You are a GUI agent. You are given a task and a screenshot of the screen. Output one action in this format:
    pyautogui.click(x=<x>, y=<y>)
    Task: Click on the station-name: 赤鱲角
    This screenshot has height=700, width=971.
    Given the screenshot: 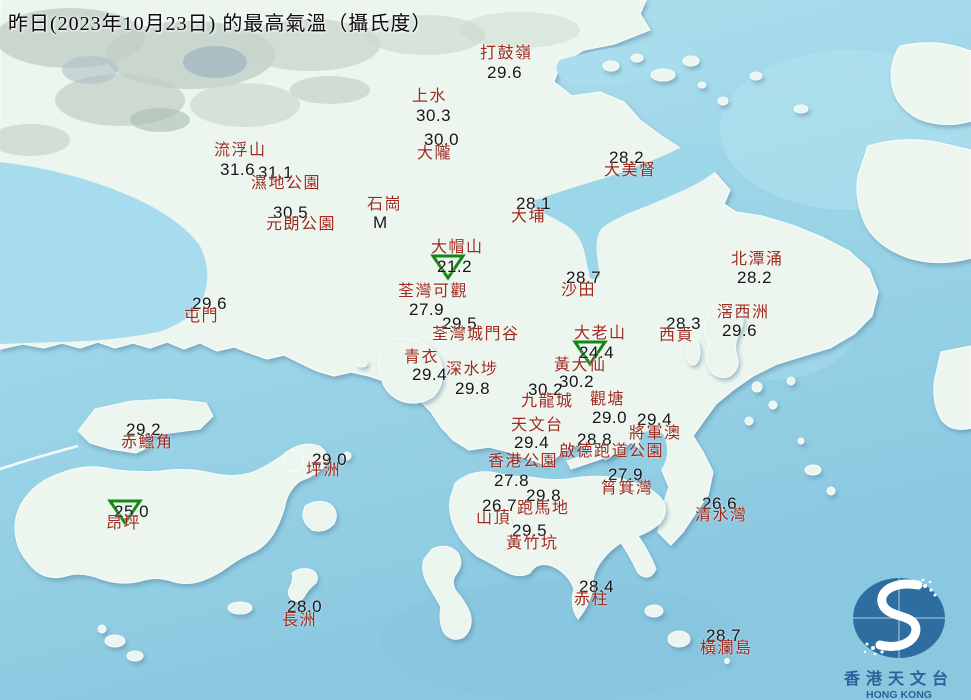 What is the action you would take?
    pyautogui.click(x=147, y=442)
    